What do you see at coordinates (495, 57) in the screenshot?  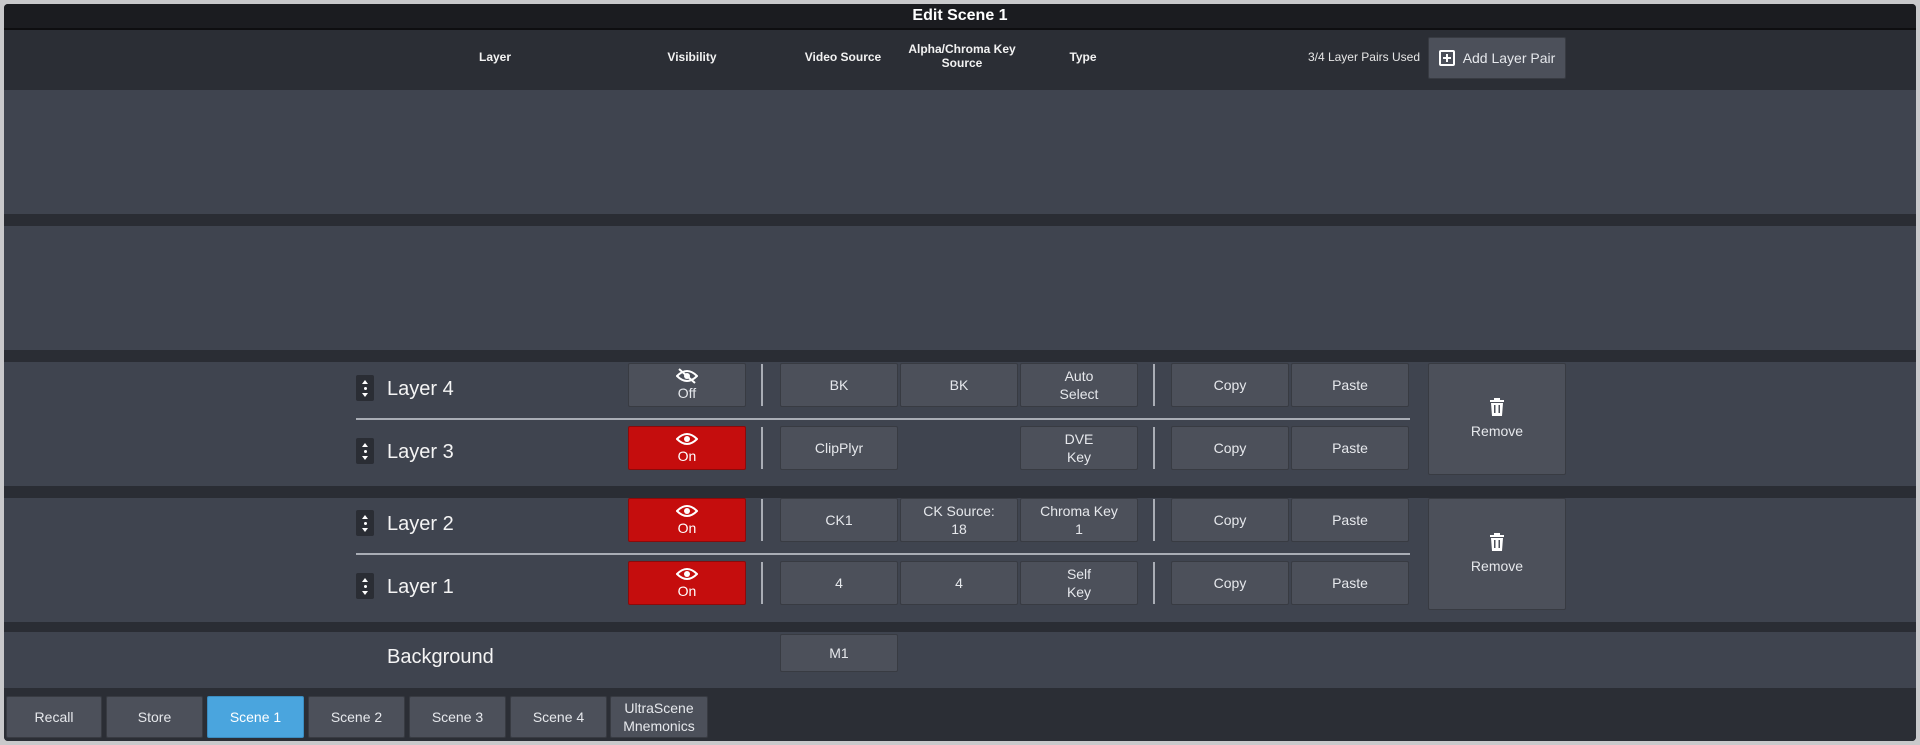 I see `col-head-layer: Layer` at bounding box center [495, 57].